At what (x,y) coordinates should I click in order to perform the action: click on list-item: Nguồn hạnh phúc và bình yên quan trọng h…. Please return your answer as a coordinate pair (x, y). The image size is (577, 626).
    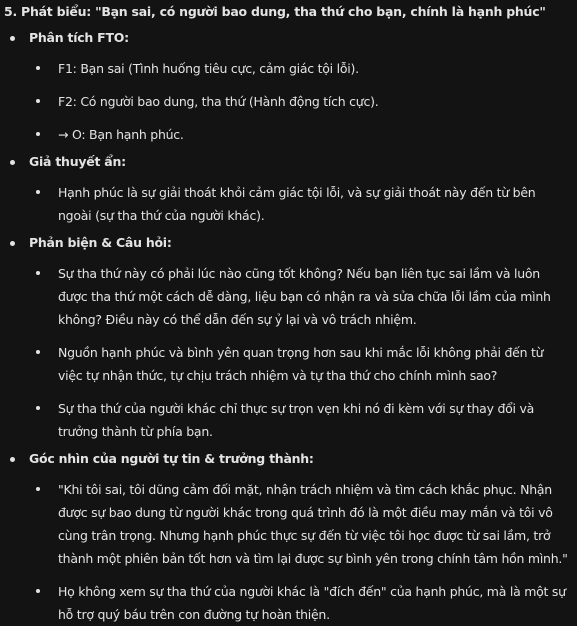
    Looking at the image, I should click on (303, 364).